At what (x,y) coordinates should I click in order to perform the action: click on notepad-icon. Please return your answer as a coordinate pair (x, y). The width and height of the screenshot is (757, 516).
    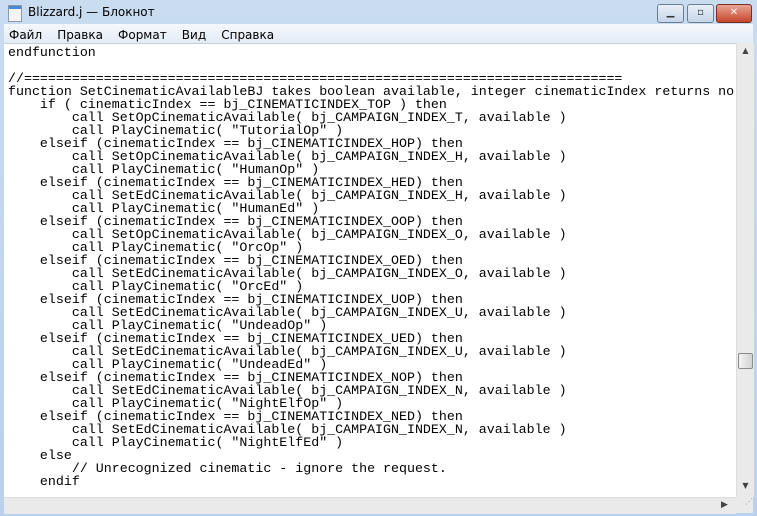
    Looking at the image, I should click on (15, 13).